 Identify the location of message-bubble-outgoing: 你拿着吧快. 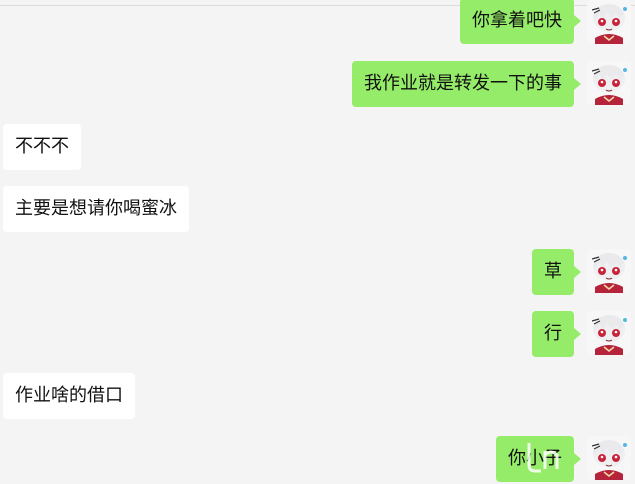
(520, 22).